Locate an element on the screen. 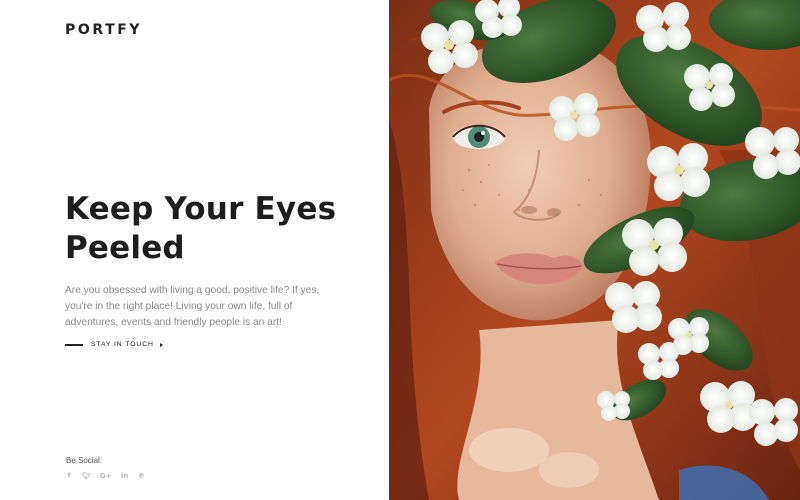  hero-title: Keep Your Eyes Peeled is located at coordinates (201, 228).